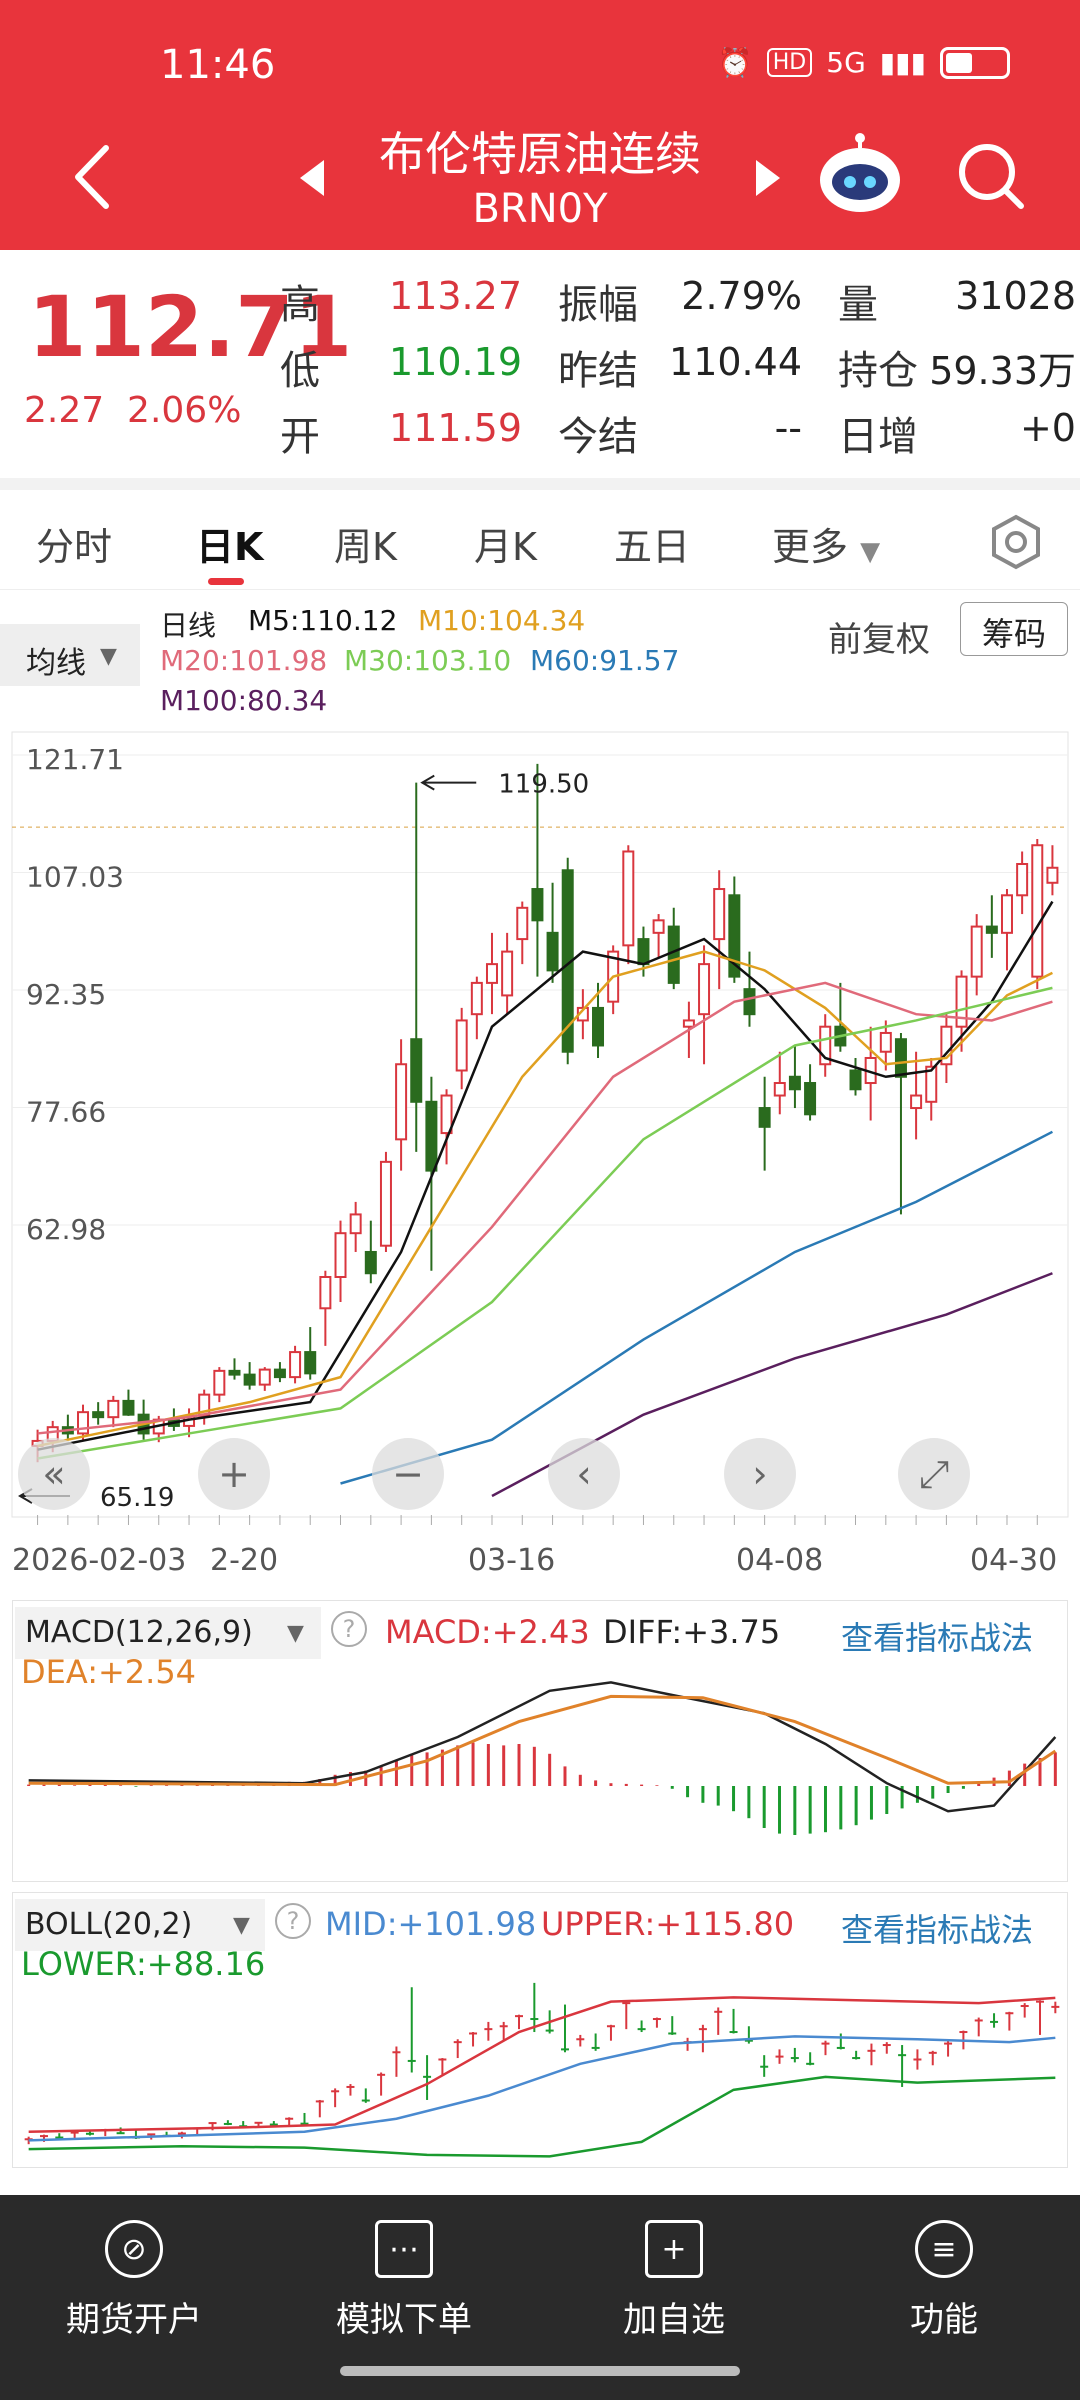  I want to click on adjust-mode: 前复权, so click(879, 636).